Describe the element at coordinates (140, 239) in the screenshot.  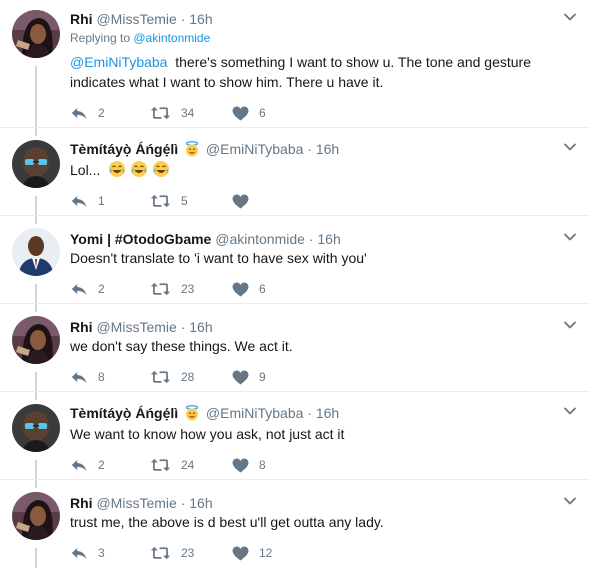
I see `display-name: Yomi | #OtodoGbame` at that location.